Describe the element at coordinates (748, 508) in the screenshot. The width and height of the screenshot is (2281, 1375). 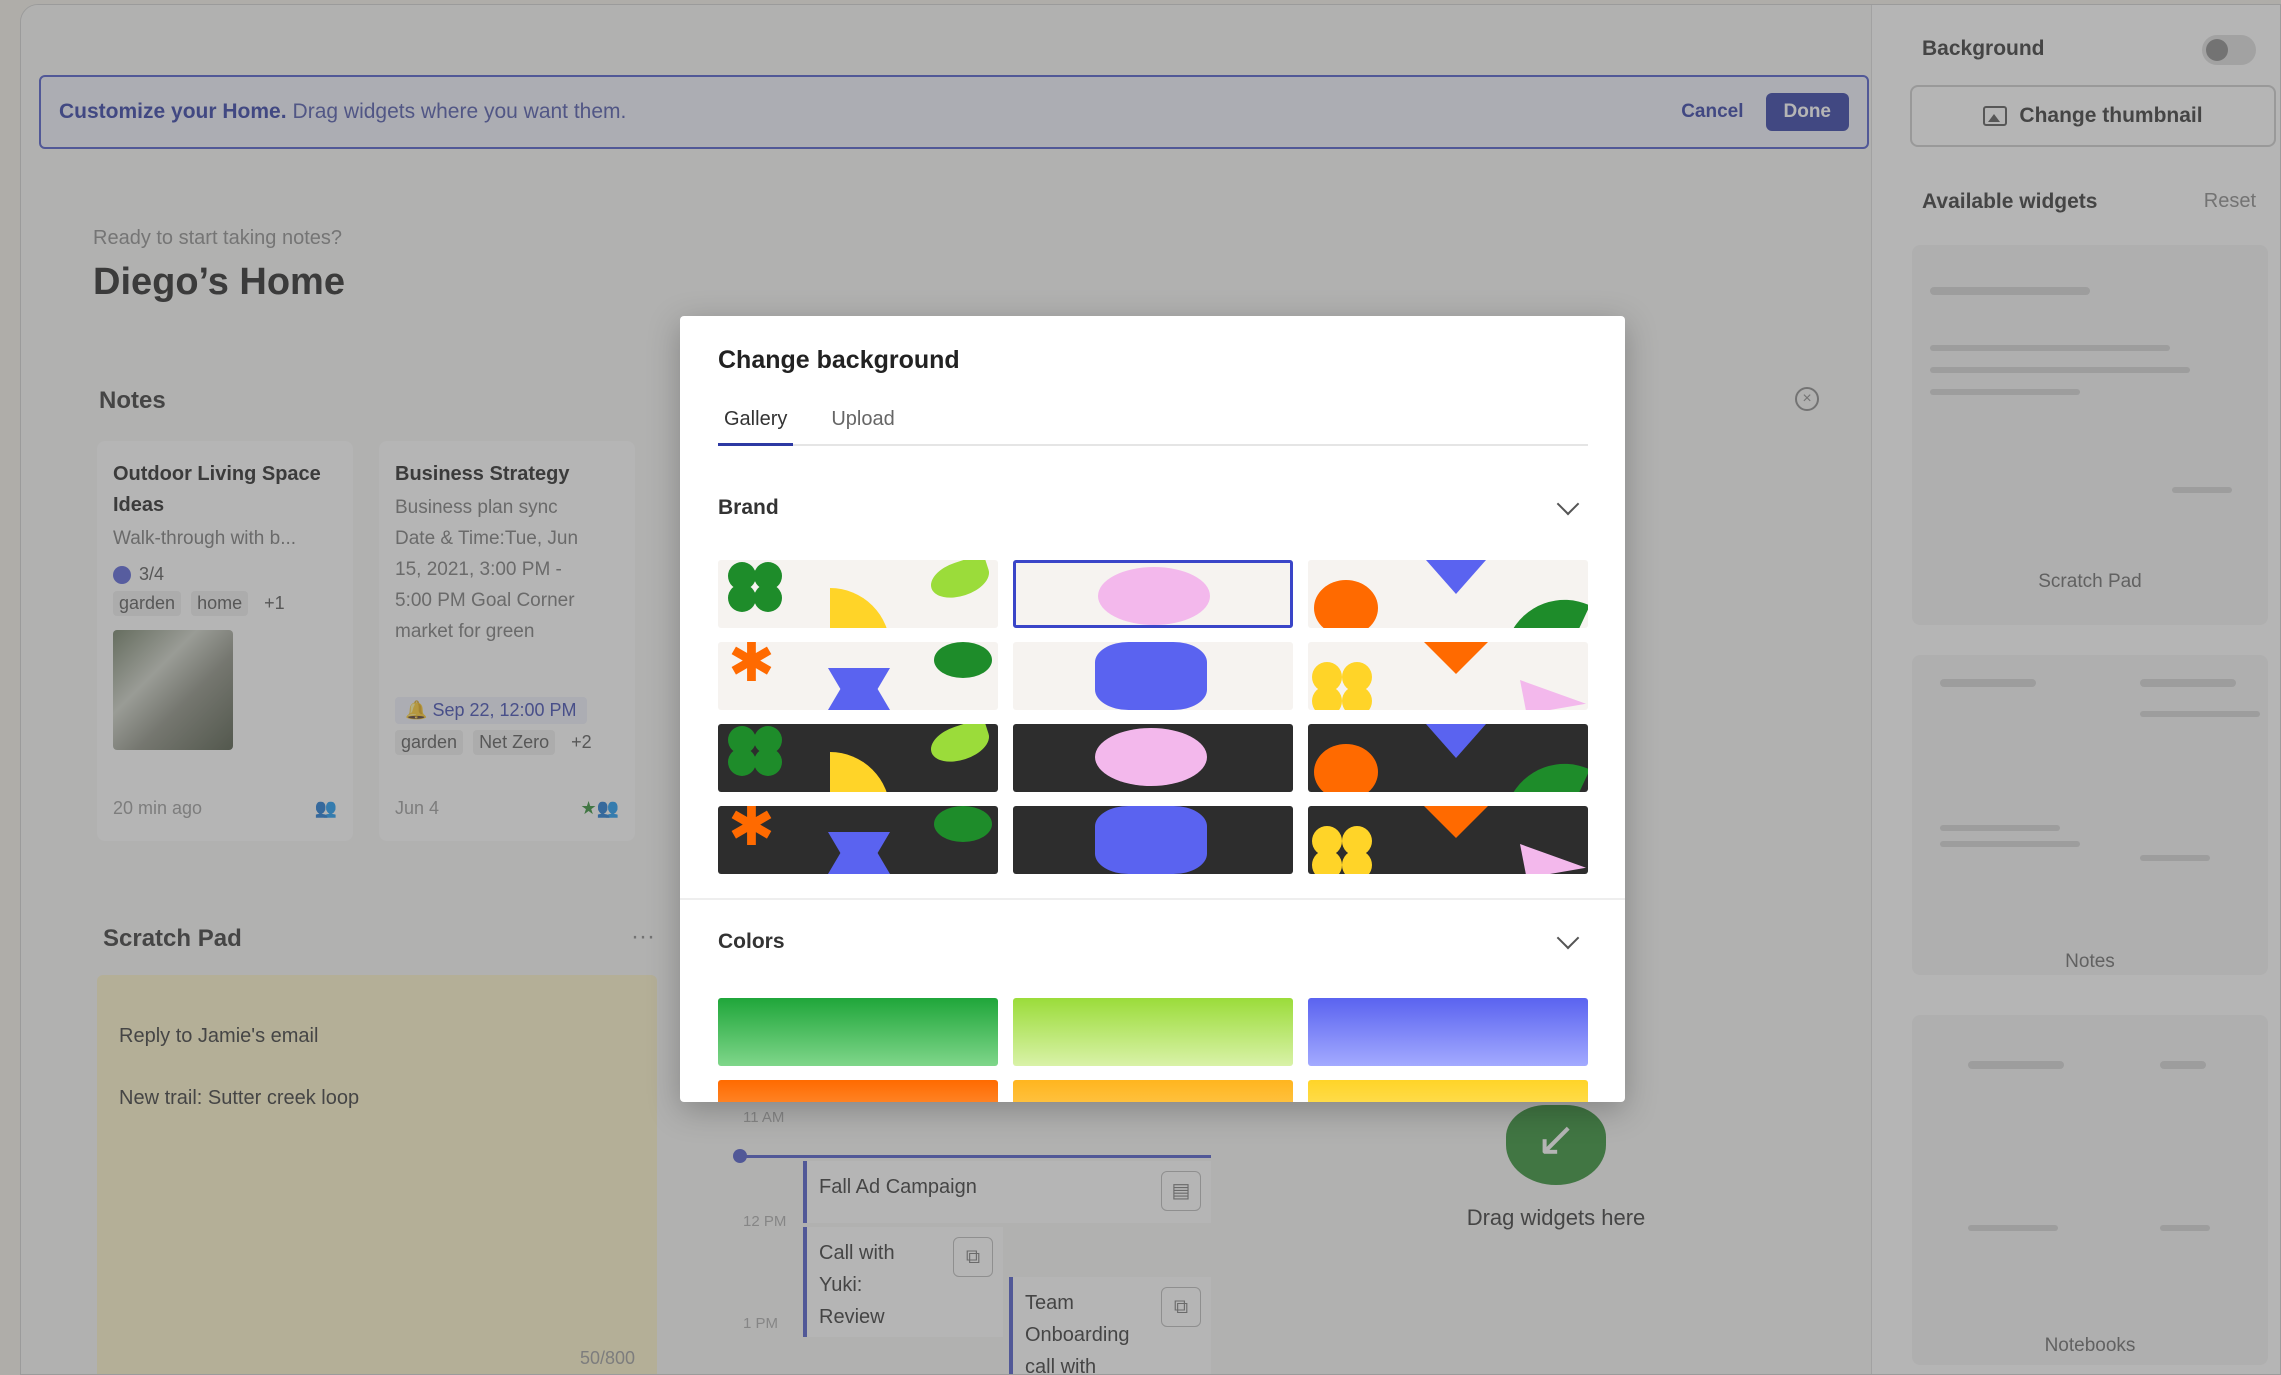
I see `section-brand-heading: Brand` at that location.